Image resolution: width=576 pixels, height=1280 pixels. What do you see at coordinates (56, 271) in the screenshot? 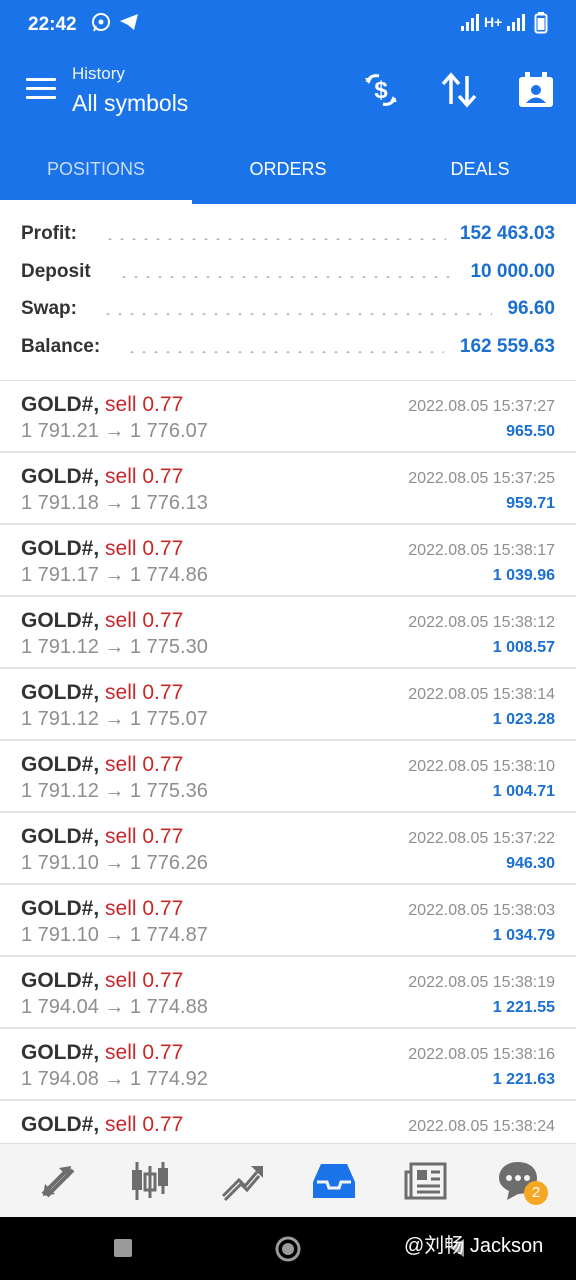
I see `summary-label: Deposit` at bounding box center [56, 271].